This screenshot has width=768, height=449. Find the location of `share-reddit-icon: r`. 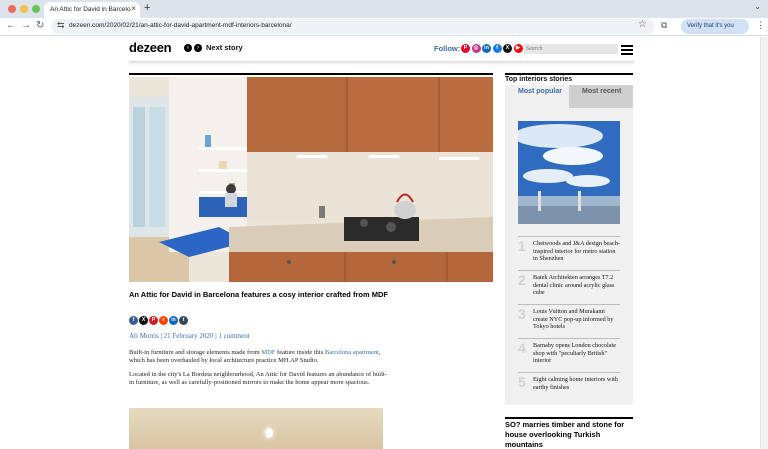

share-reddit-icon: r is located at coordinates (163, 320).